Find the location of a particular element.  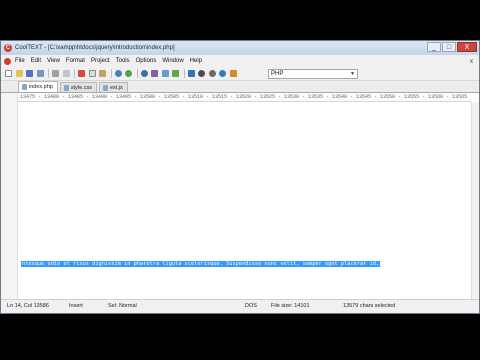

menu-format: Format is located at coordinates (75, 61).